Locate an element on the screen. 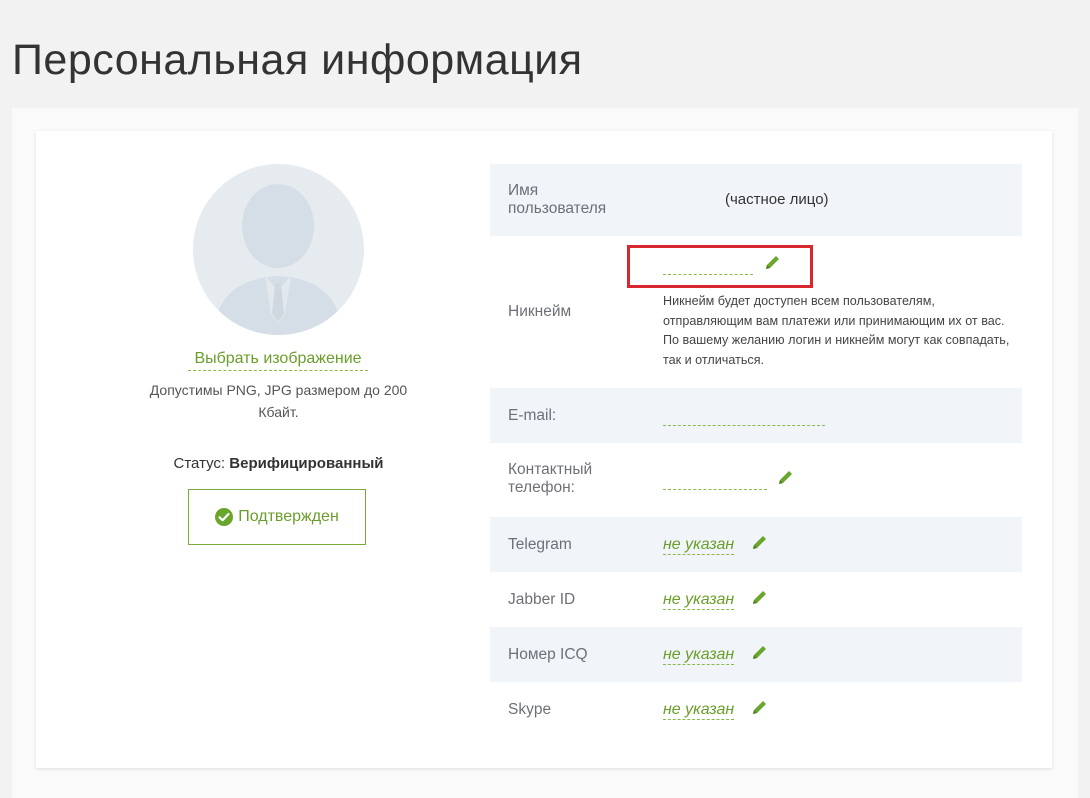 Image resolution: width=1090 pixels, height=798 pixels. choose-image-link: Выбрать изображение is located at coordinates (278, 360).